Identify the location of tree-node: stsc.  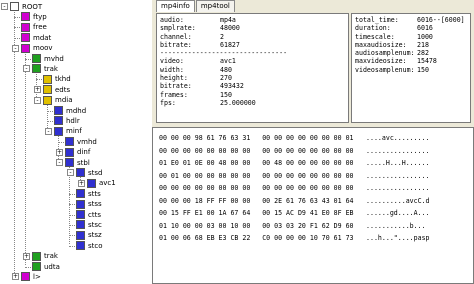
(89, 224).